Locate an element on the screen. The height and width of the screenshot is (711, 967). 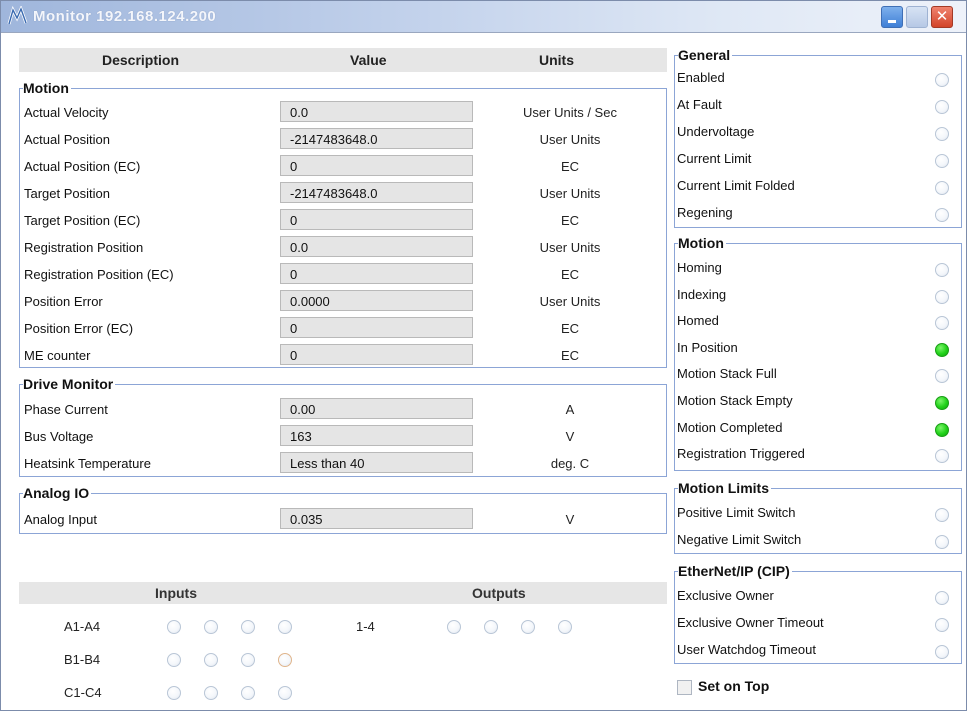
group-title: General is located at coordinates (705, 55).